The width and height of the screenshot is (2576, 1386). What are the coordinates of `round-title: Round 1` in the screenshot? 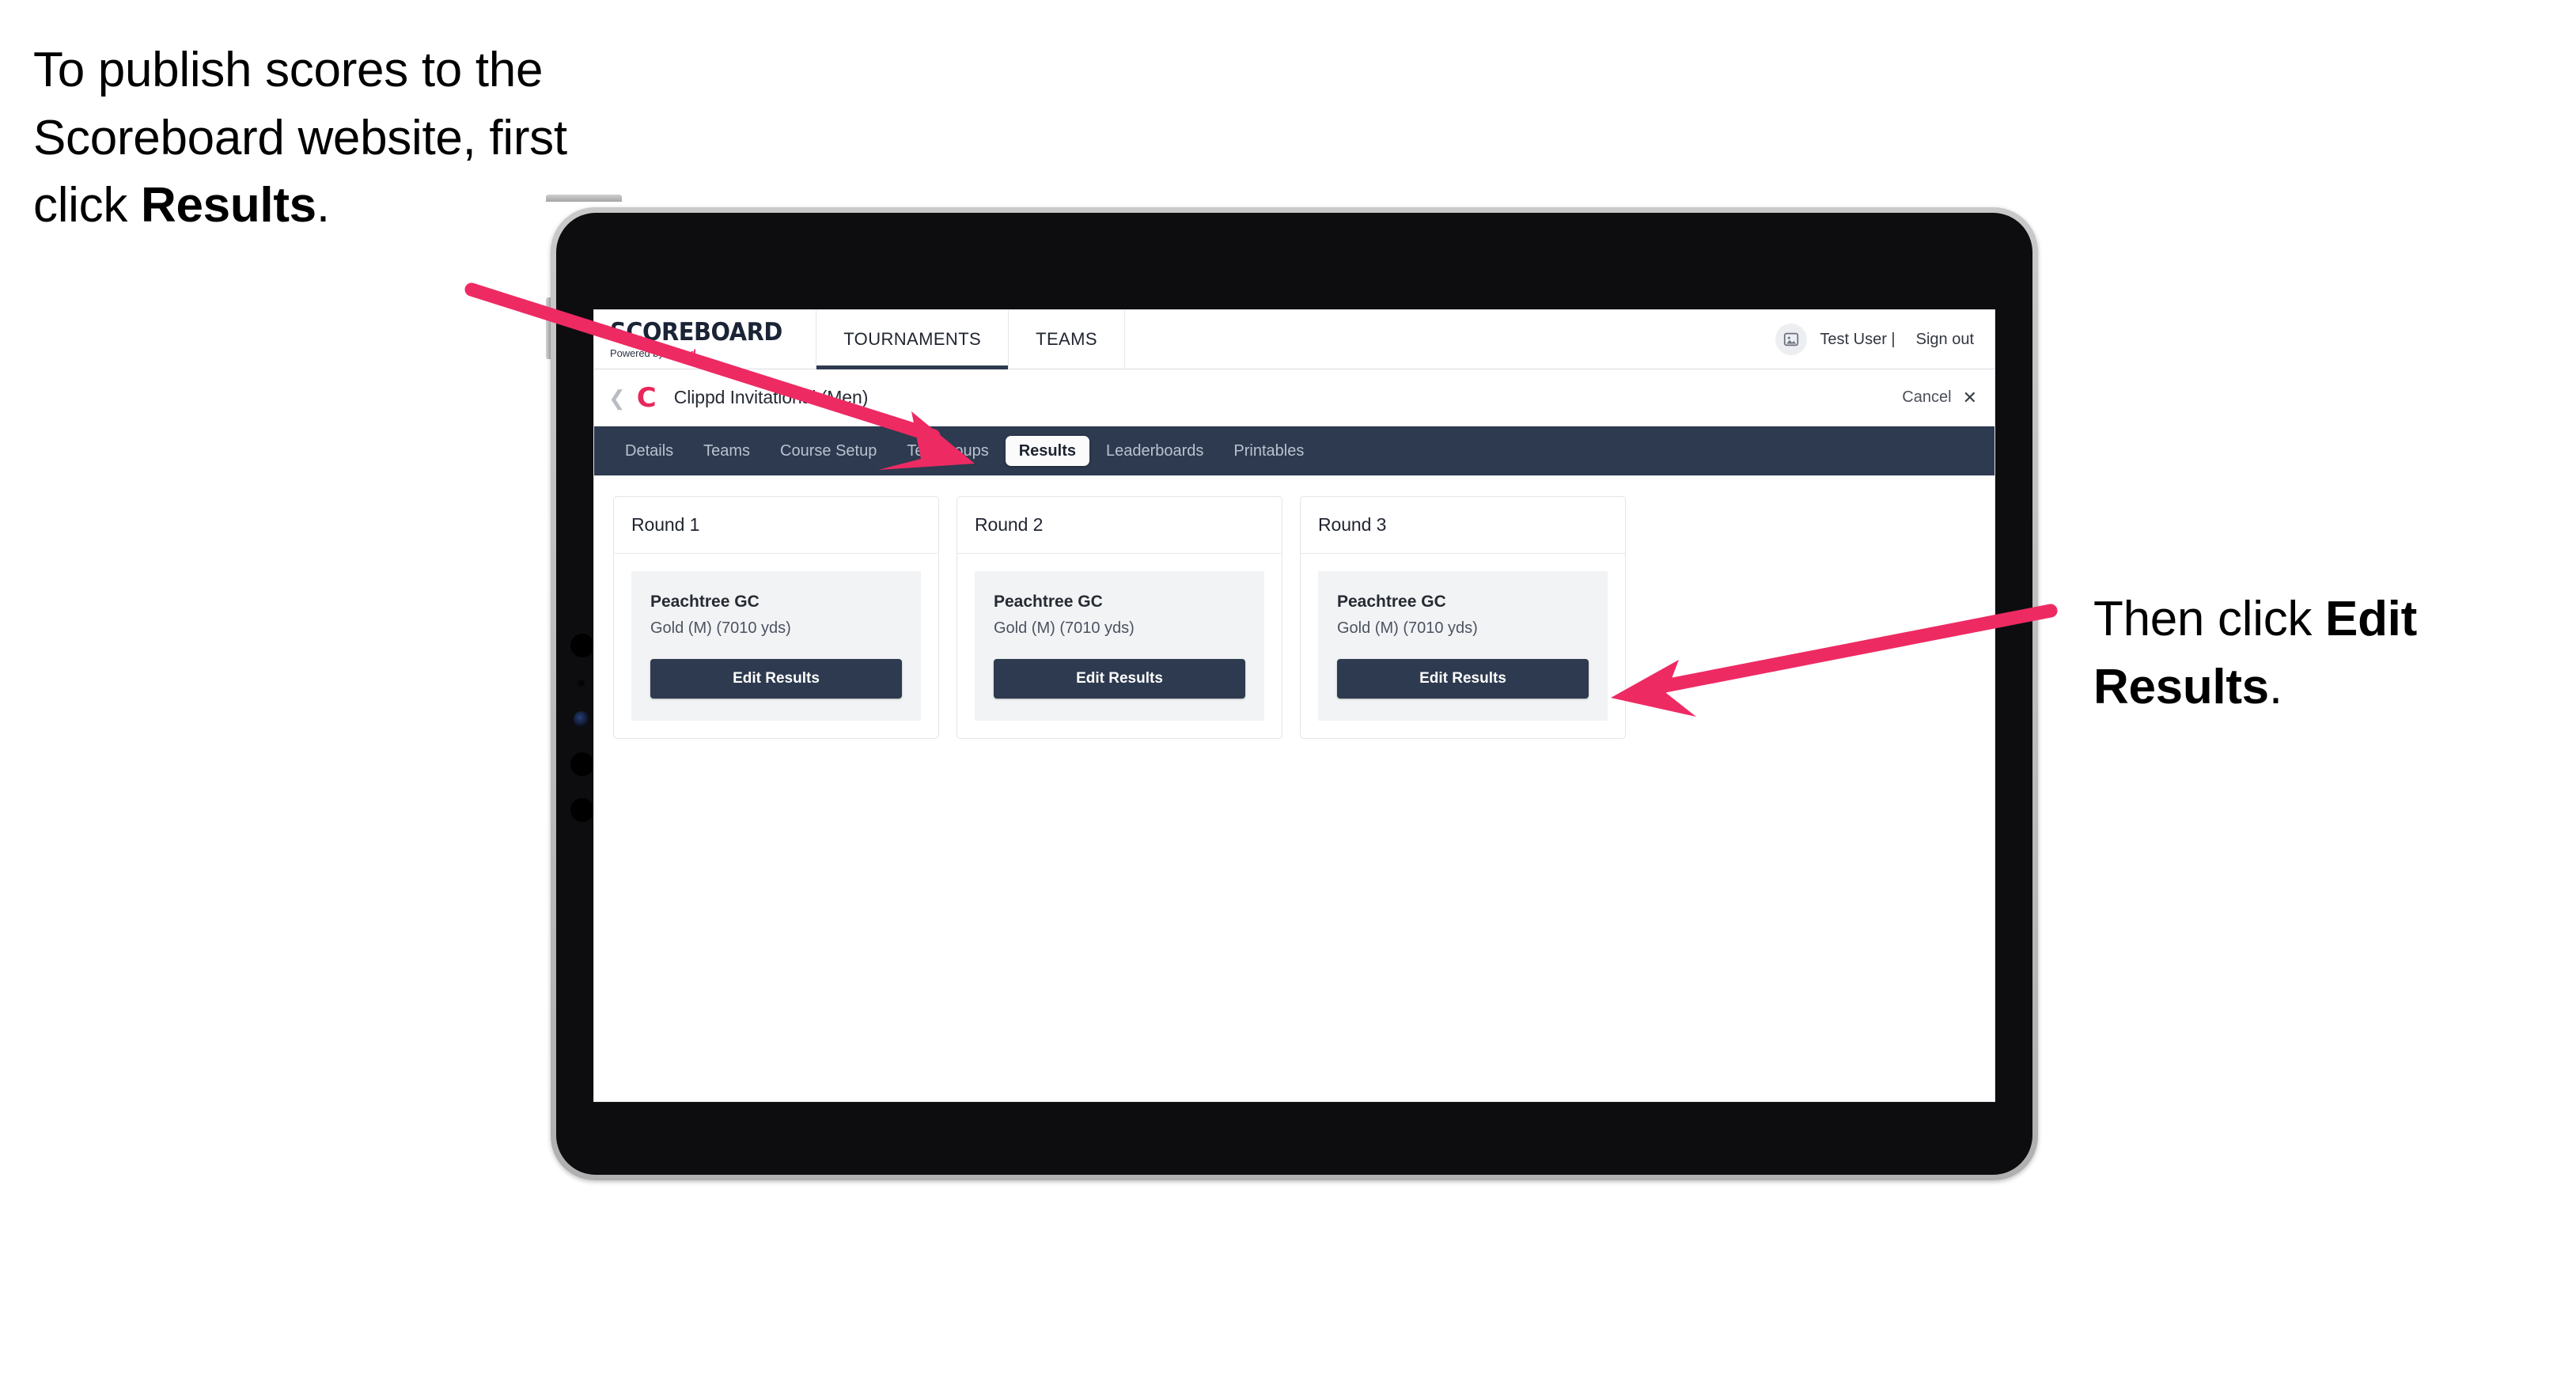 It's located at (665, 525).